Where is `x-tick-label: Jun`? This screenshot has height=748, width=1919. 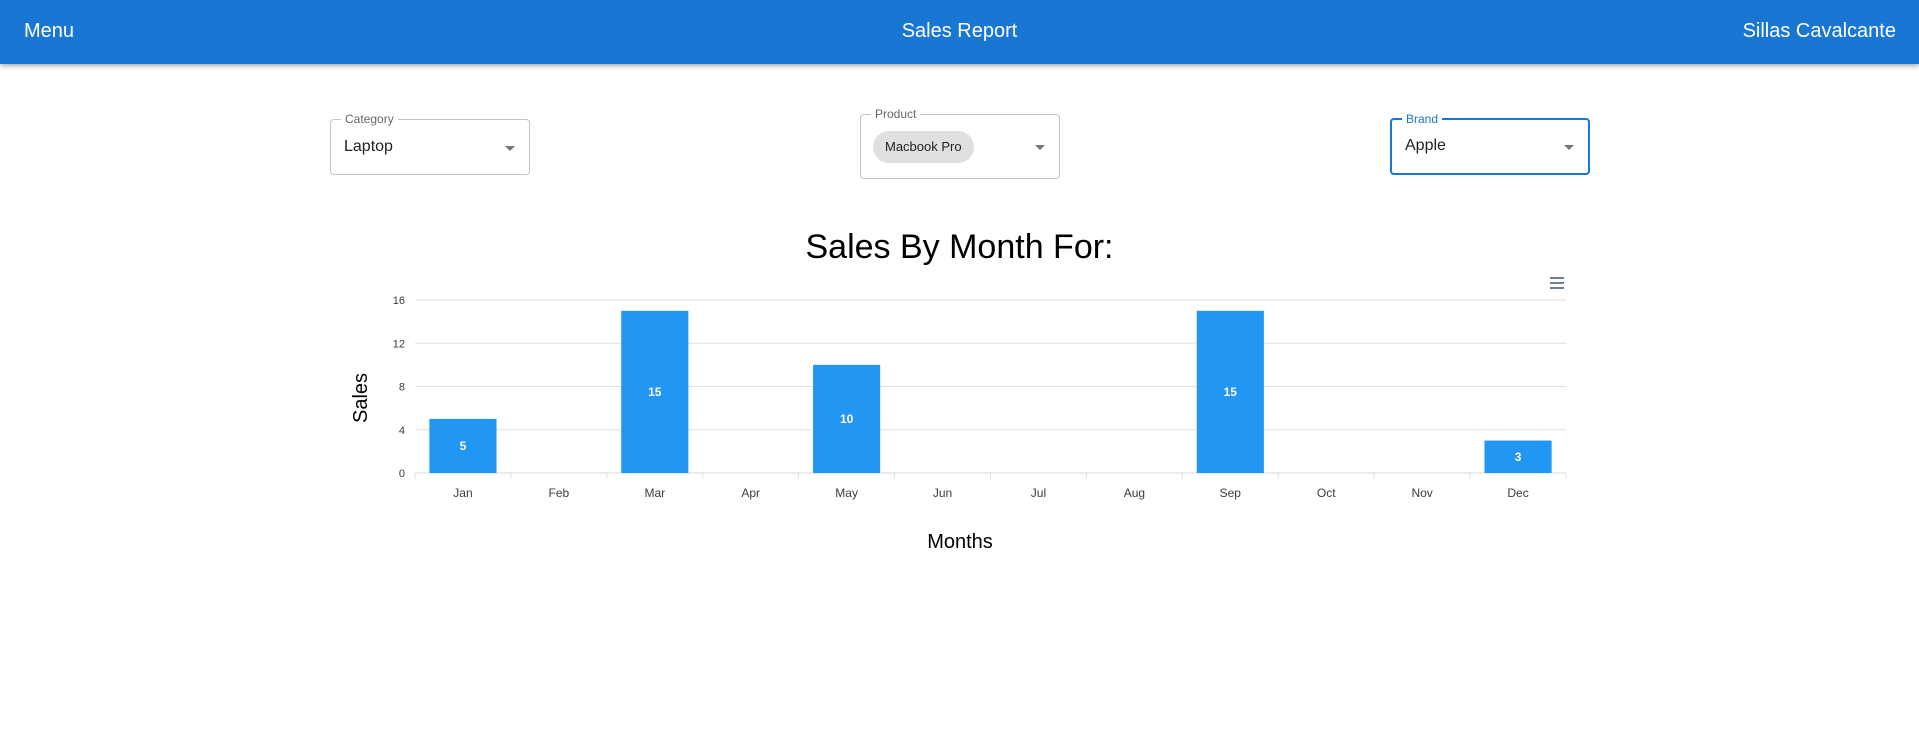
x-tick-label: Jun is located at coordinates (942, 493).